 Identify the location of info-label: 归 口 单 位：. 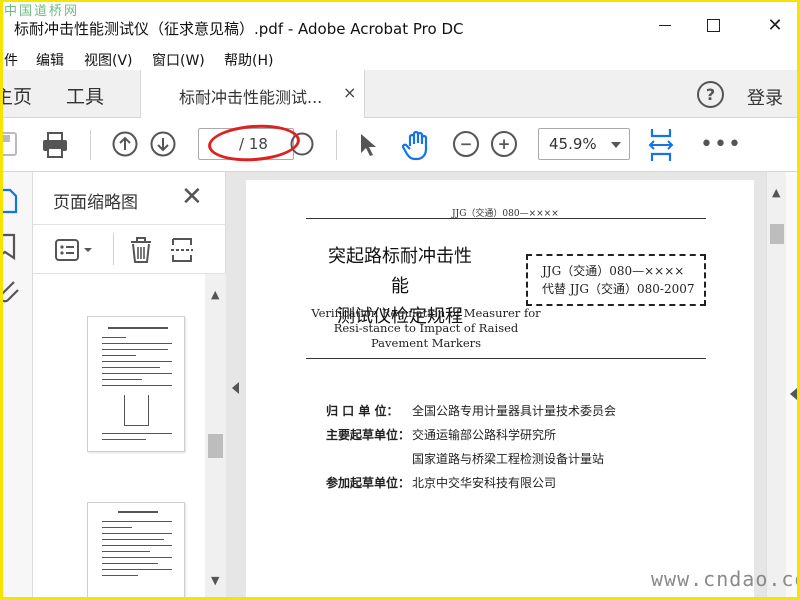
(362, 411).